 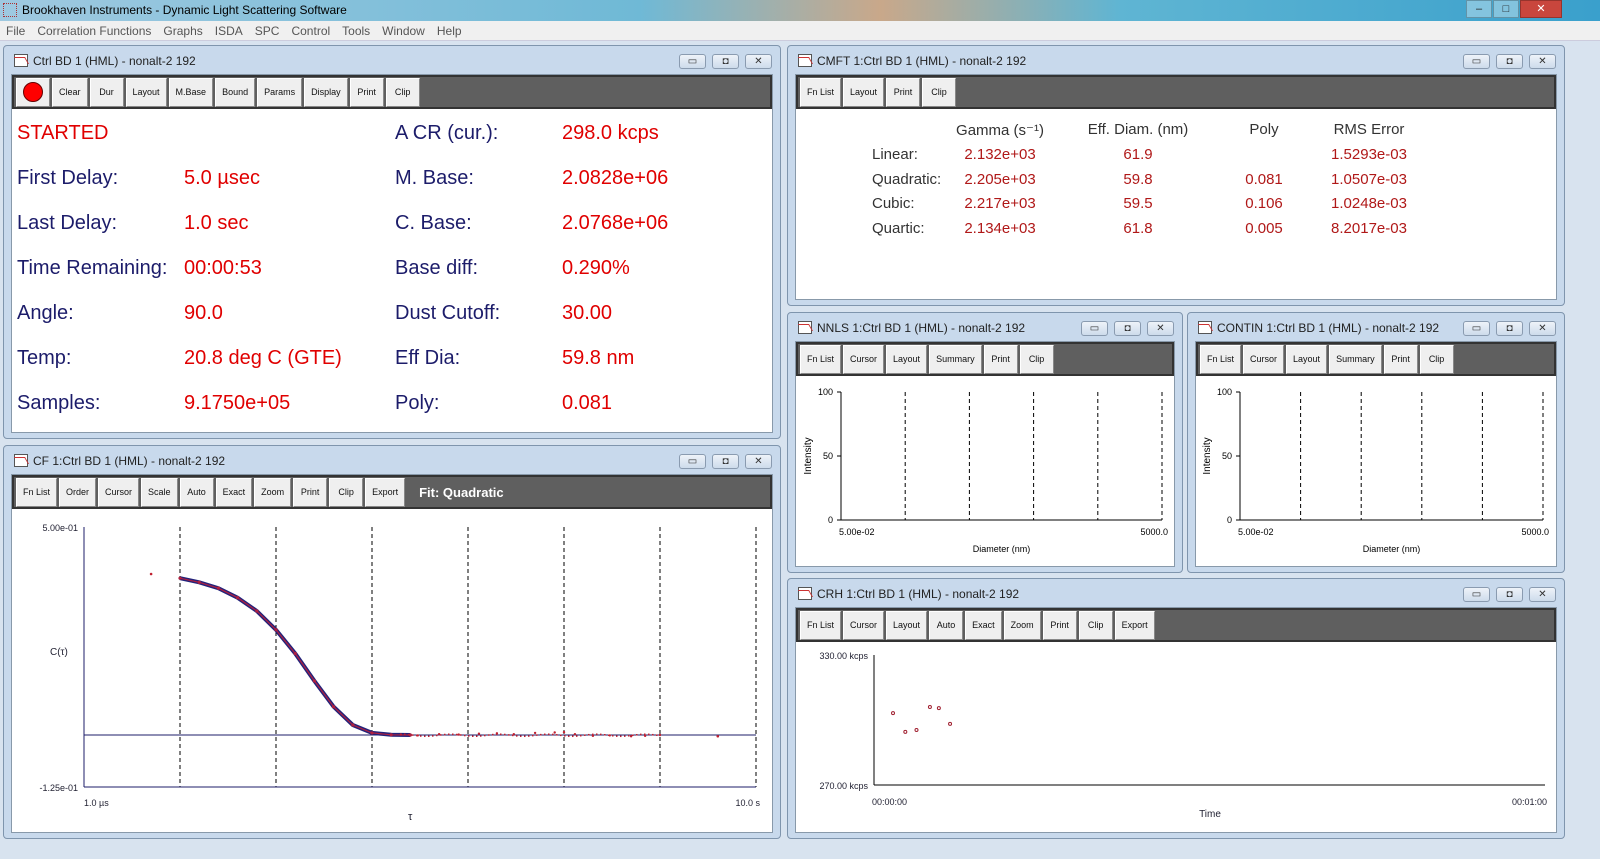 What do you see at coordinates (92, 268) in the screenshot?
I see `param-label: Time Remaining:` at bounding box center [92, 268].